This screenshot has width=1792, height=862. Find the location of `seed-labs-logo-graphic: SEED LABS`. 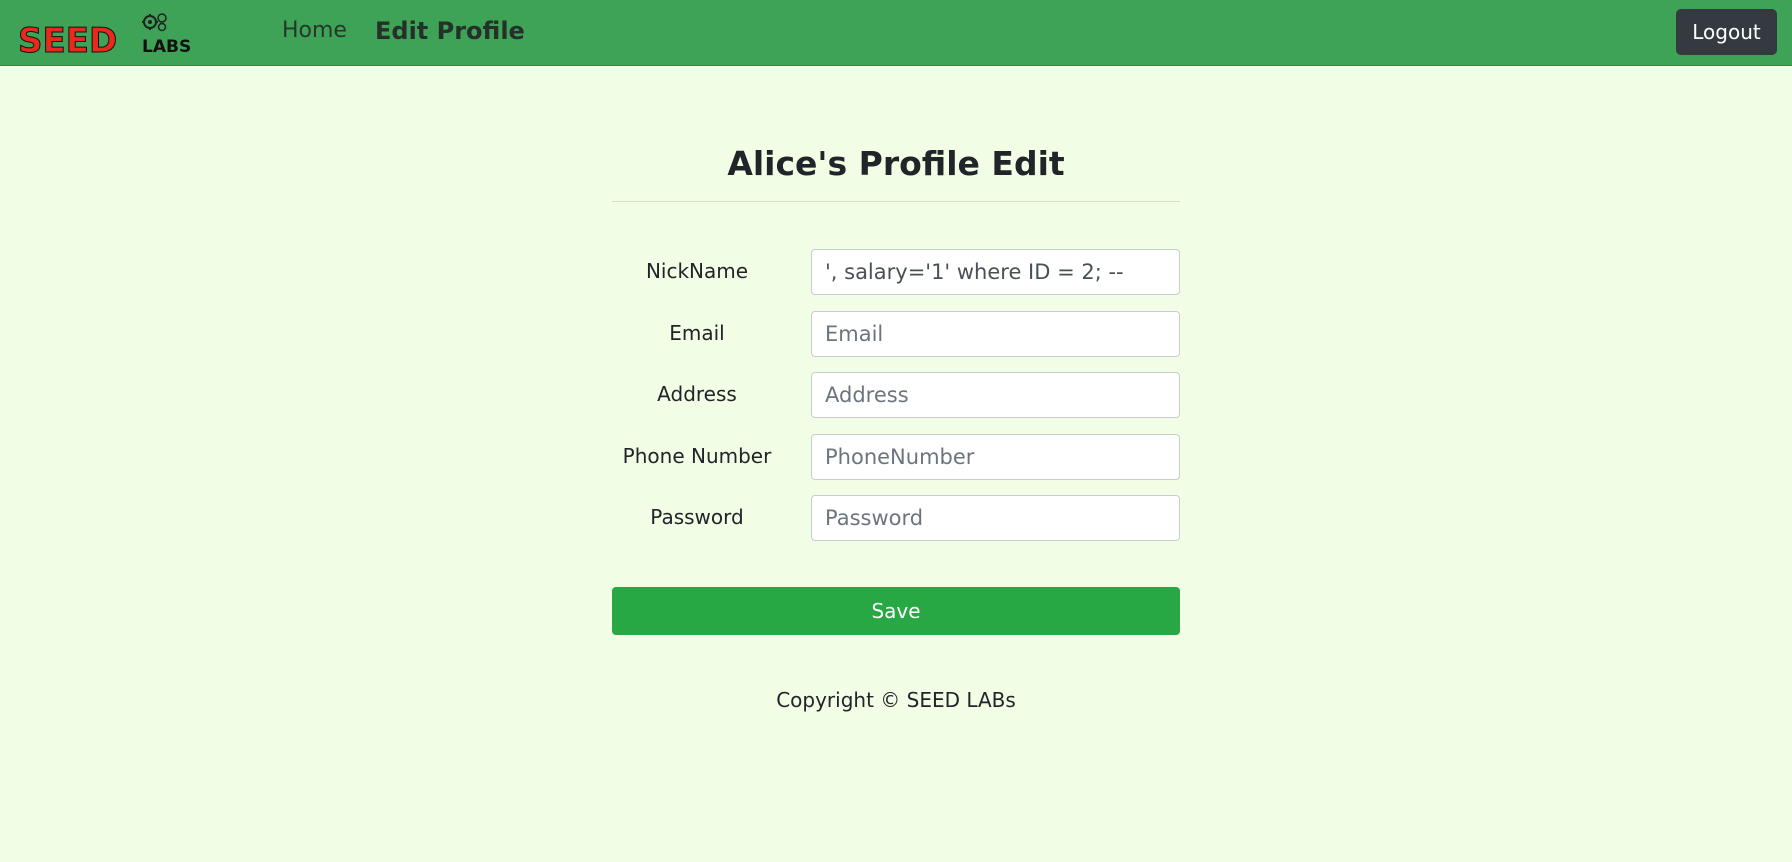

seed-labs-logo-graphic: SEED LABS is located at coordinates (104, 33).